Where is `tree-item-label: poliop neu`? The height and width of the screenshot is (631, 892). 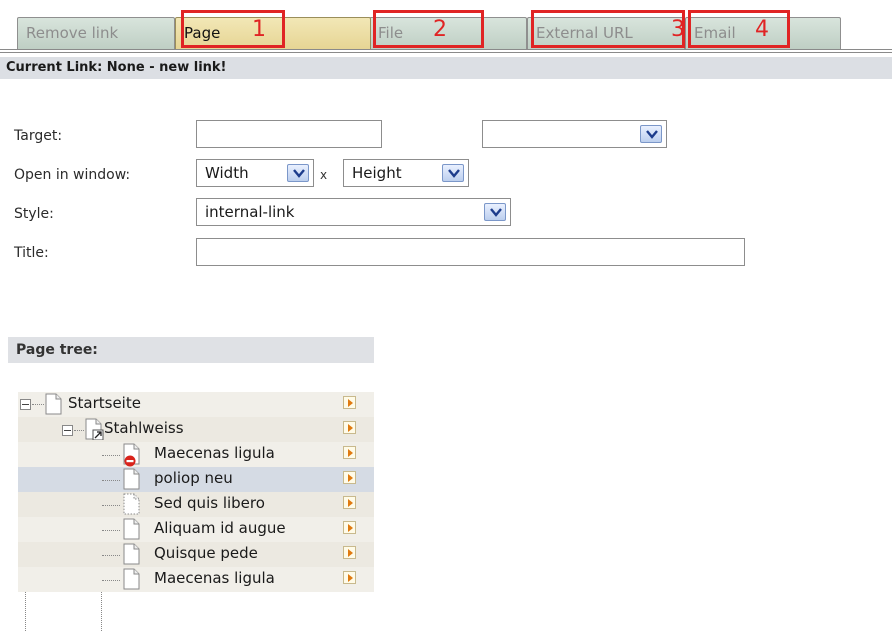 tree-item-label: poliop neu is located at coordinates (193, 478).